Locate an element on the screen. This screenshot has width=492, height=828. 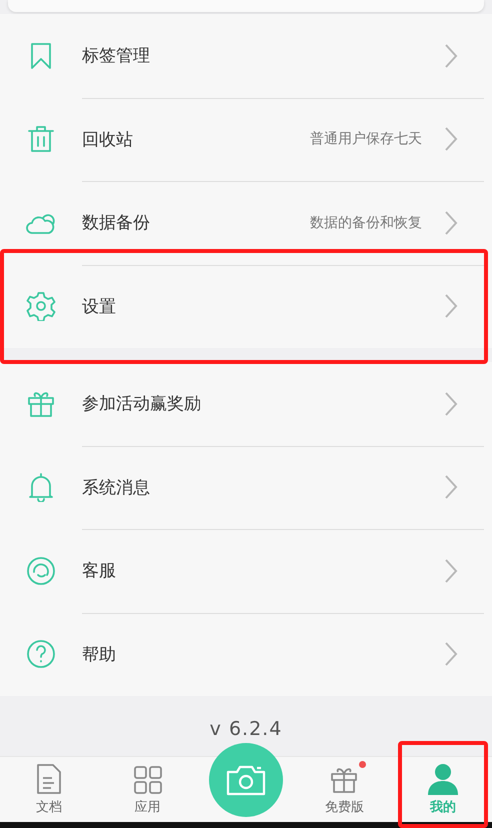
item-label: 标签管理 is located at coordinates (116, 56).